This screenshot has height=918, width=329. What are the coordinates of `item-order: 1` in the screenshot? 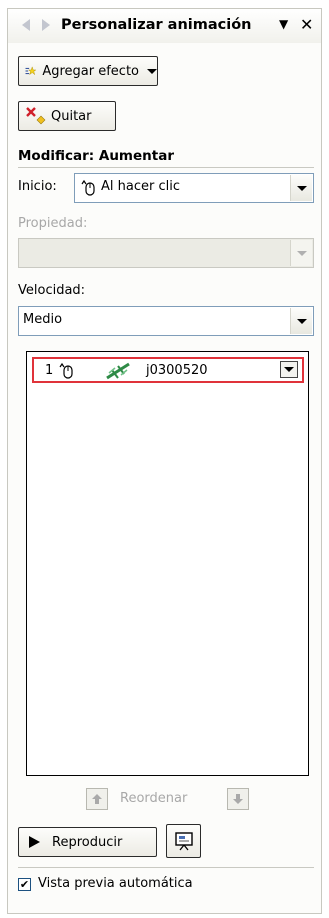 It's located at (49, 370).